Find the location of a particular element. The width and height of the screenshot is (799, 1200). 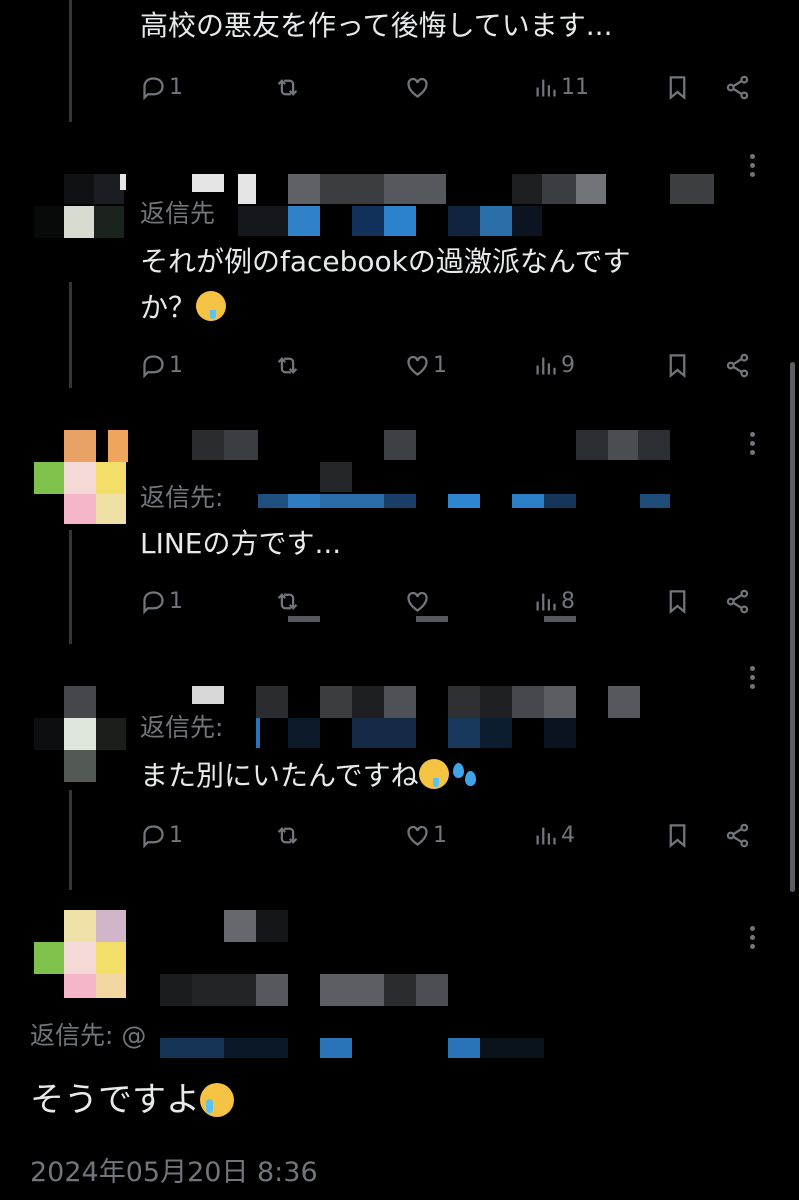

tweet-text: また別にいたんですね is located at coordinates (309, 776).